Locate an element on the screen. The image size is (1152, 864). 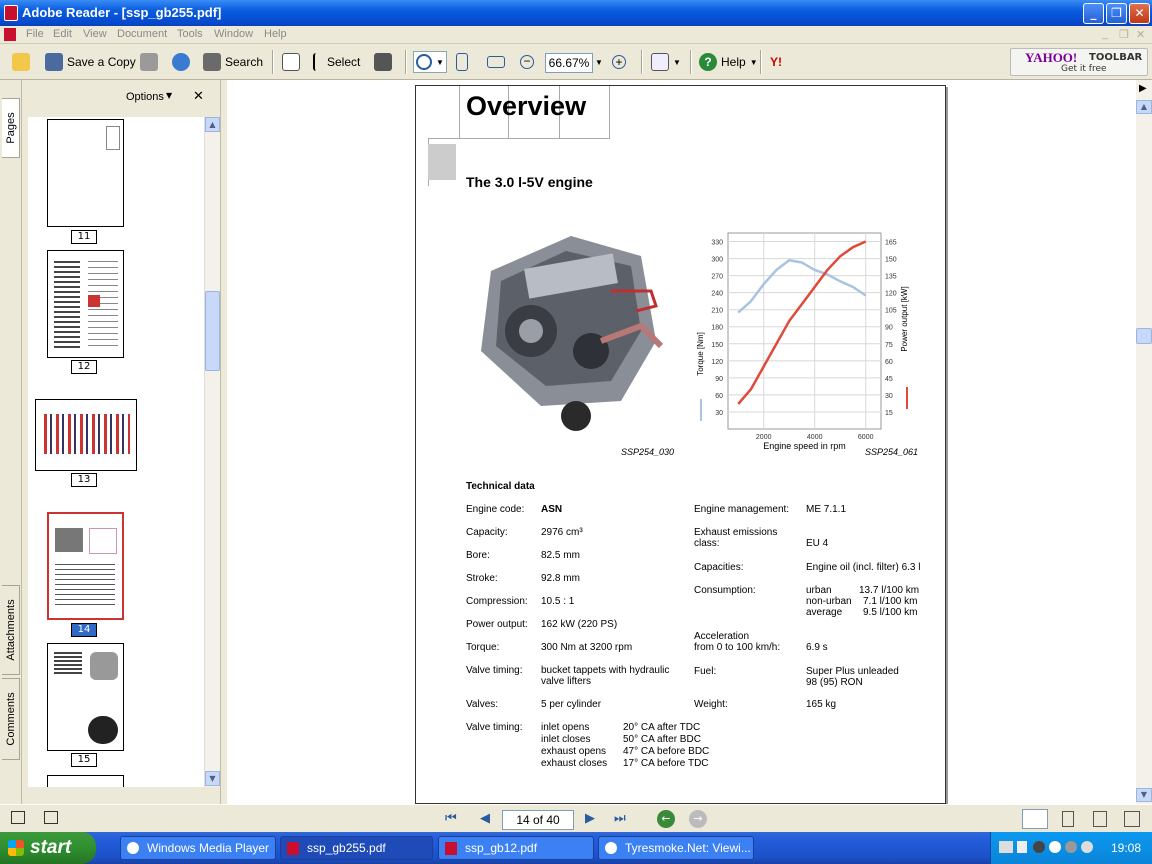
tech-value: ASN is located at coordinates (552, 509).